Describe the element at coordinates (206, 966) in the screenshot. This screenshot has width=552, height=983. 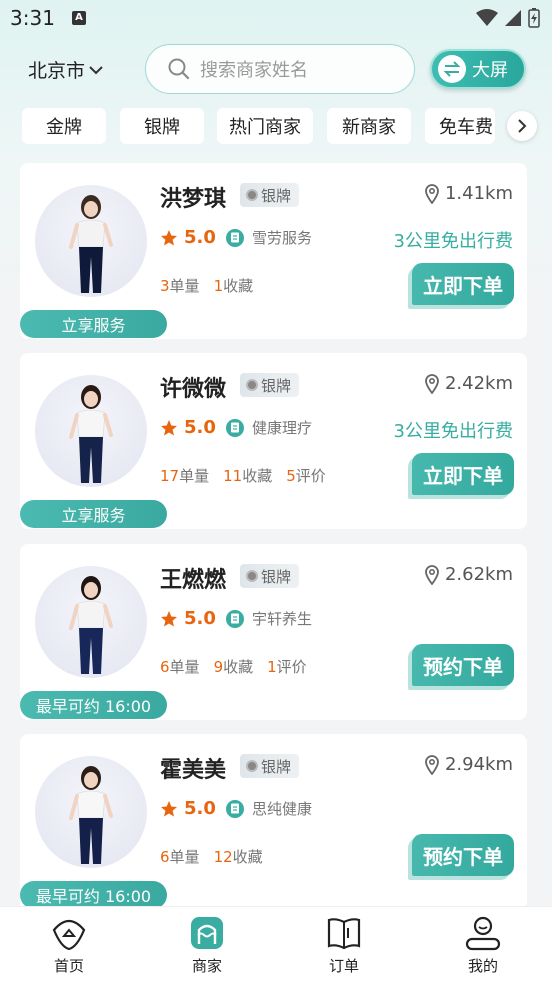
I see `nav-merchant-label: 商家` at that location.